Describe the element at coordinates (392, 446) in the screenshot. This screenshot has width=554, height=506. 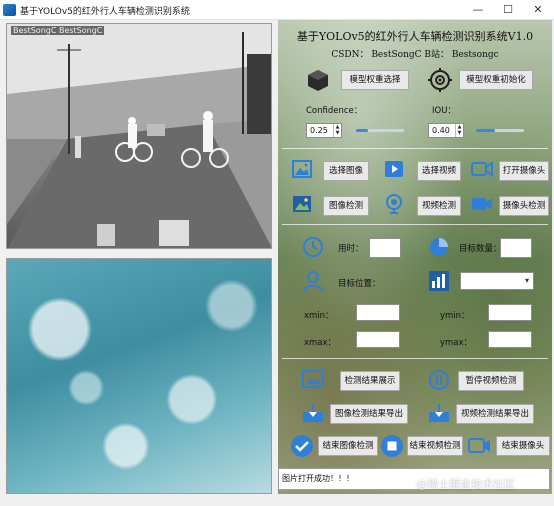
I see `stop-icon` at that location.